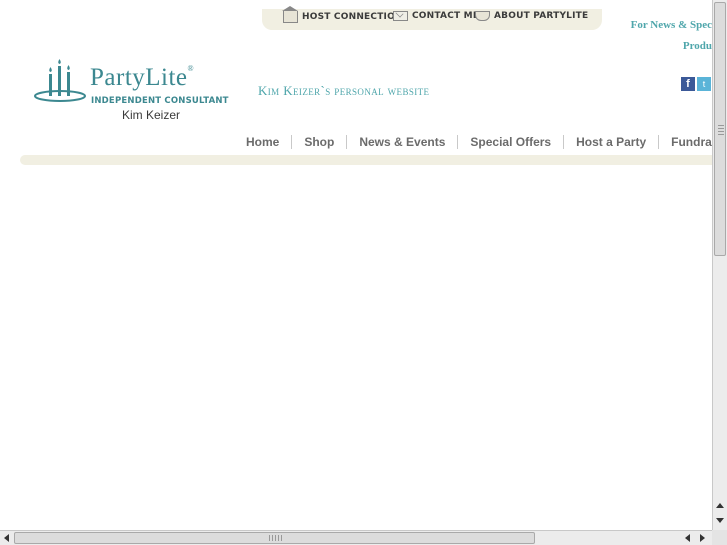 This screenshot has height=545, width=727. What do you see at coordinates (60, 80) in the screenshot?
I see `candles-icon` at bounding box center [60, 80].